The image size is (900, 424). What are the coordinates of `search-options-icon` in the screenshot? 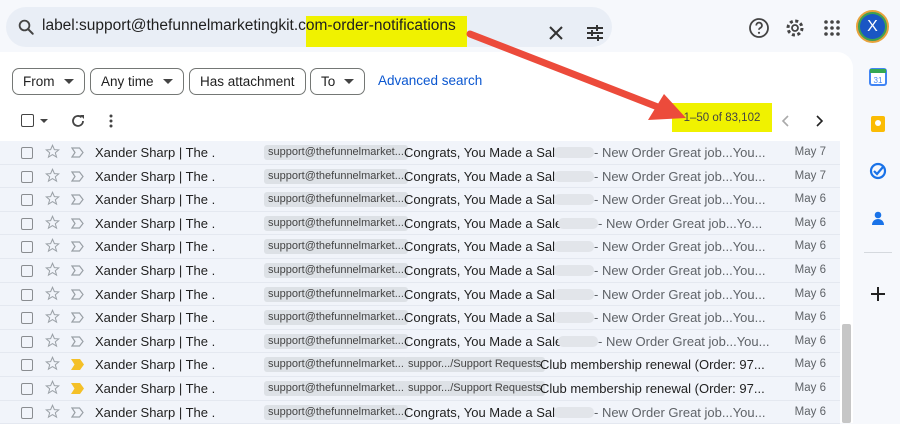 It's located at (595, 33).